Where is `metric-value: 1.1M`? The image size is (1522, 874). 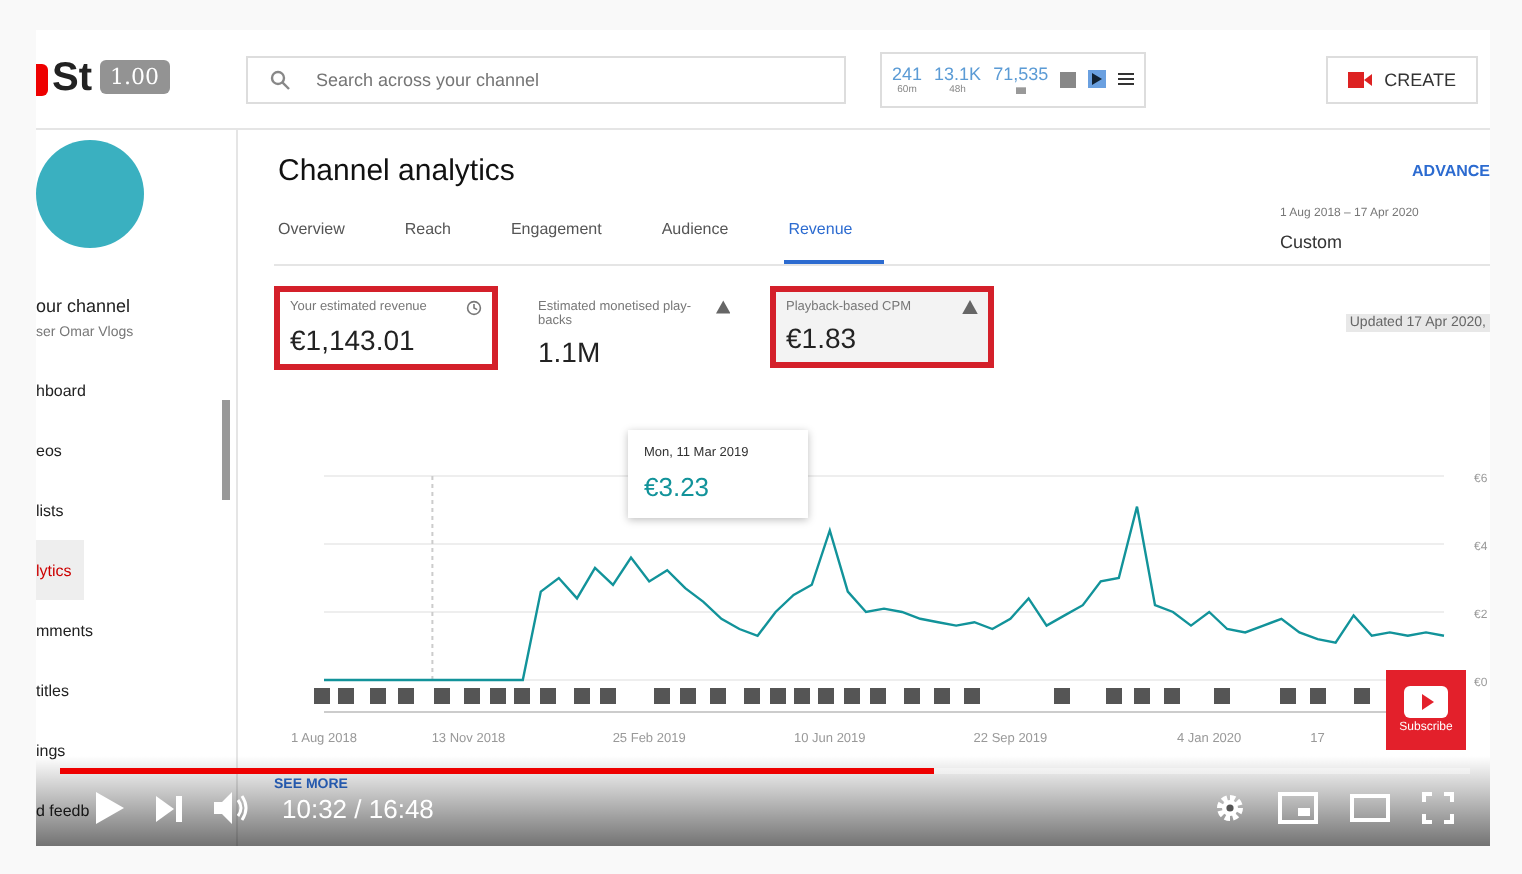
metric-value: 1.1M is located at coordinates (570, 352).